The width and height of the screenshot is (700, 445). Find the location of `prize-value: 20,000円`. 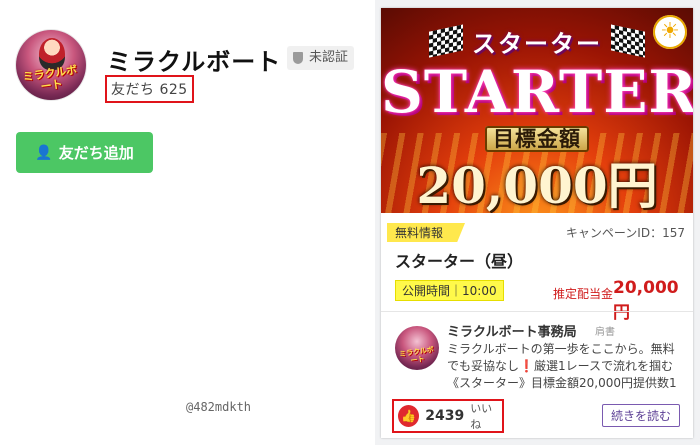

prize-value: 20,000円 is located at coordinates (646, 300).